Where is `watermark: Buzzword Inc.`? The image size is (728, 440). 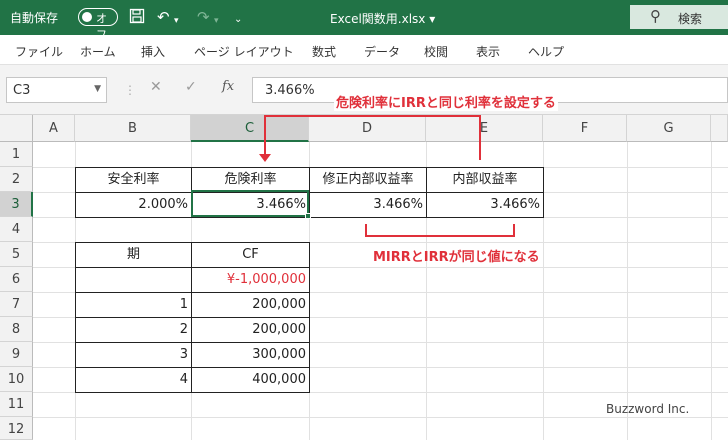 watermark: Buzzword Inc. is located at coordinates (648, 409).